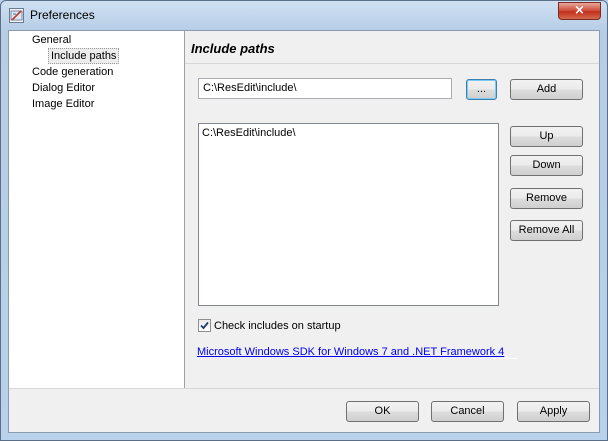 This screenshot has height=441, width=608. What do you see at coordinates (467, 411) in the screenshot?
I see `cancel-button: Cancel` at bounding box center [467, 411].